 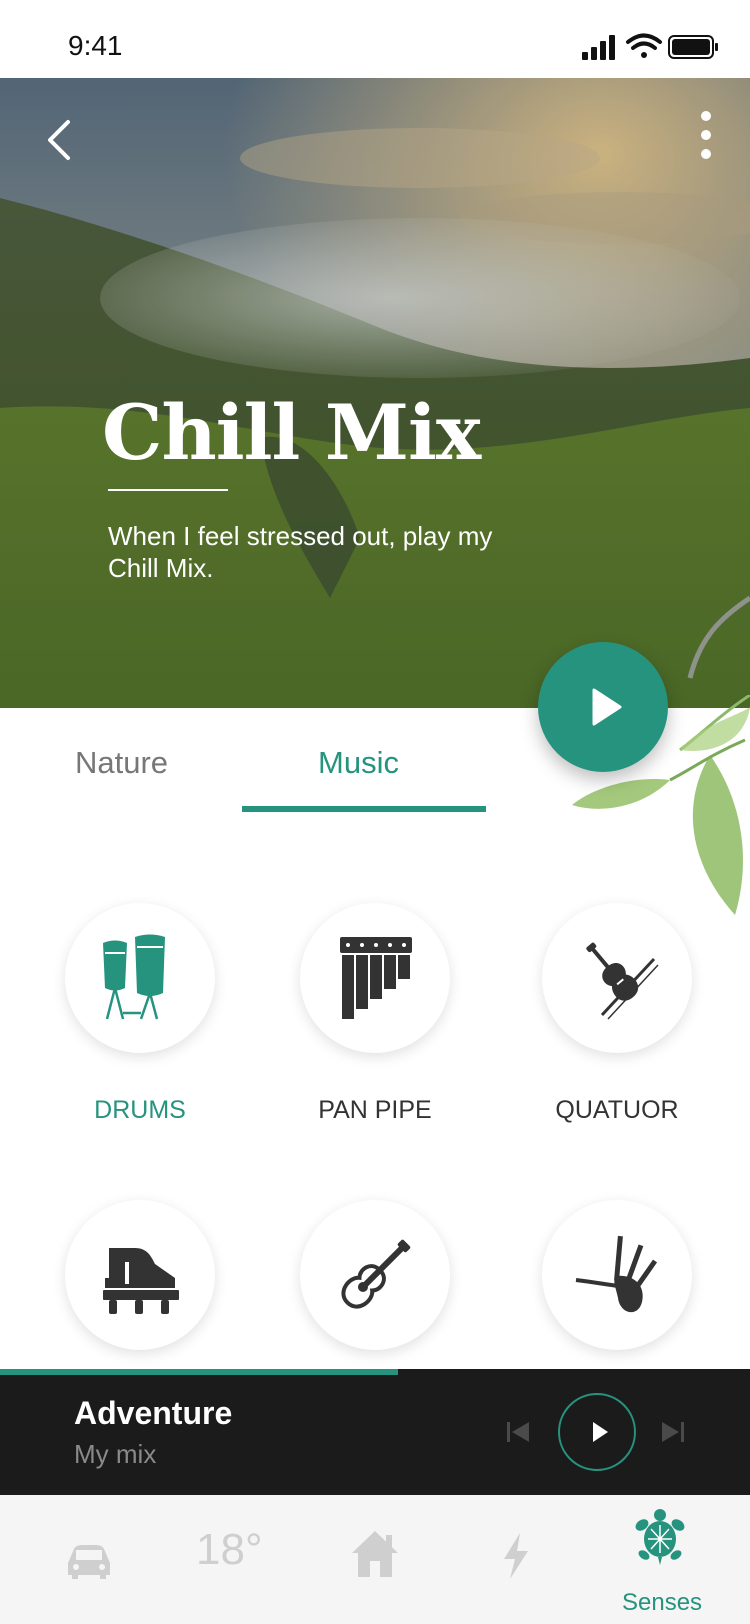 I want to click on violin-icon, so click(x=622, y=981).